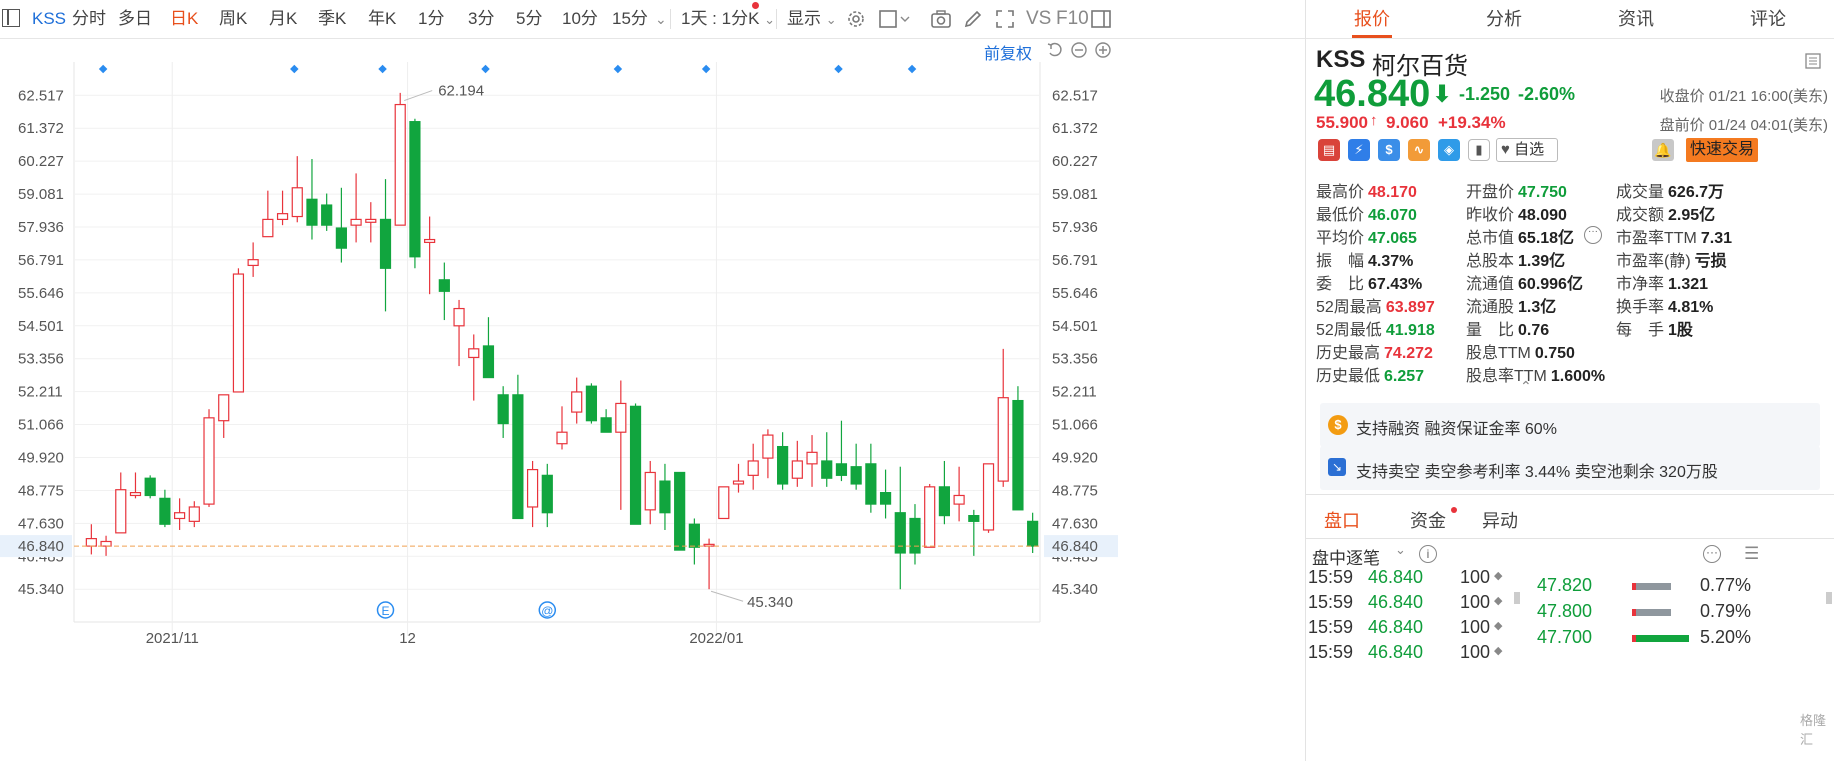 The image size is (1834, 761). Describe the element at coordinates (1527, 150) in the screenshot. I see `watchlist-button: ♥ 自选` at that location.